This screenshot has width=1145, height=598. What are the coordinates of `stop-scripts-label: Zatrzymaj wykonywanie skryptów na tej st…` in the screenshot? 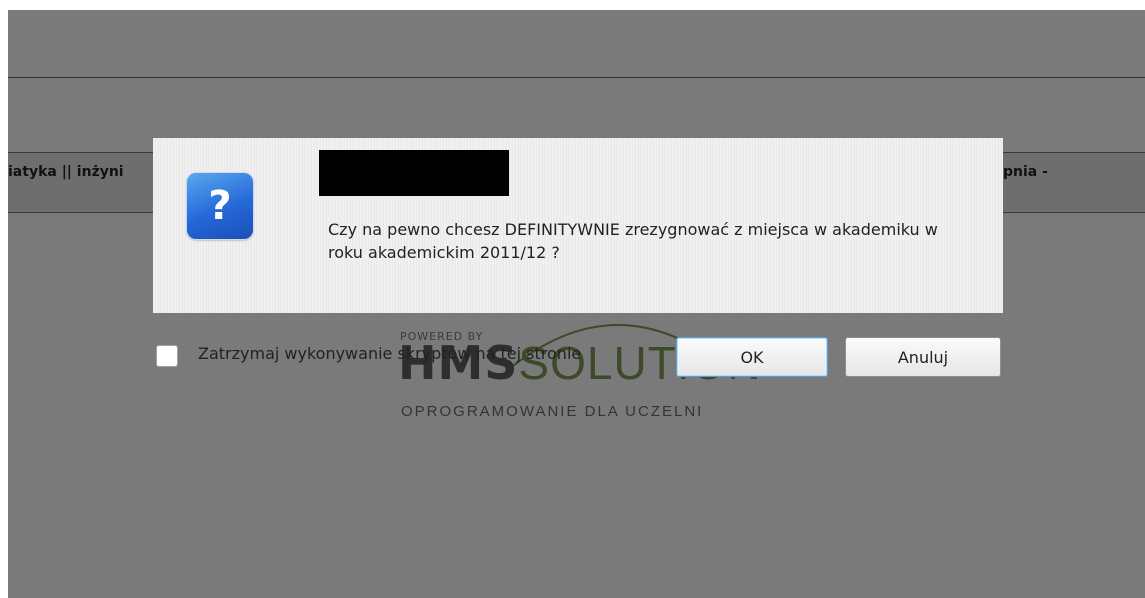 It's located at (390, 353).